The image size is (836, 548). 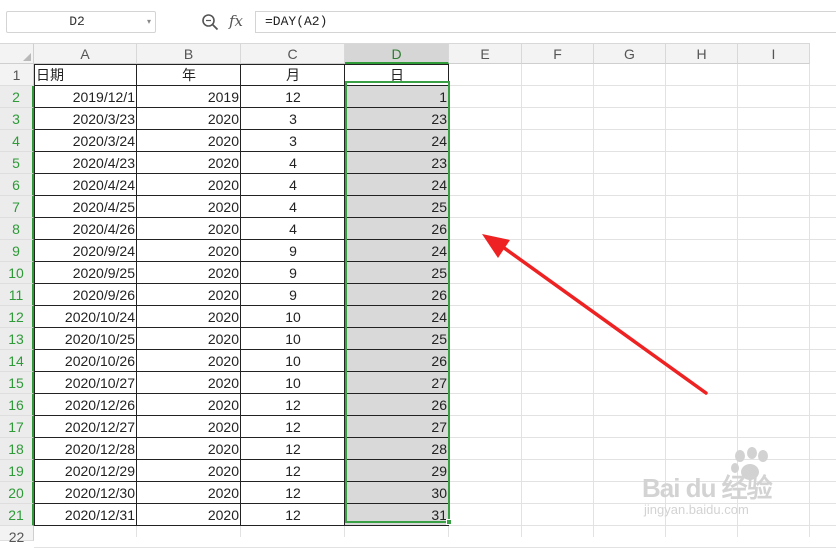 I want to click on watermark: Bai du 经验 jingyan.baidu.com, so click(x=739, y=490).